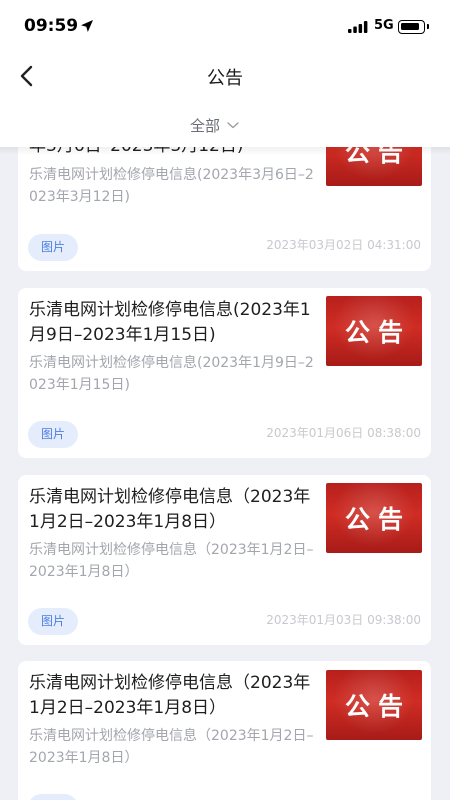 The image size is (450, 800). I want to click on announcement-description: 乐清电网计划检修停电信息(2023年3月6日–2023年3月12日), so click(171, 186).